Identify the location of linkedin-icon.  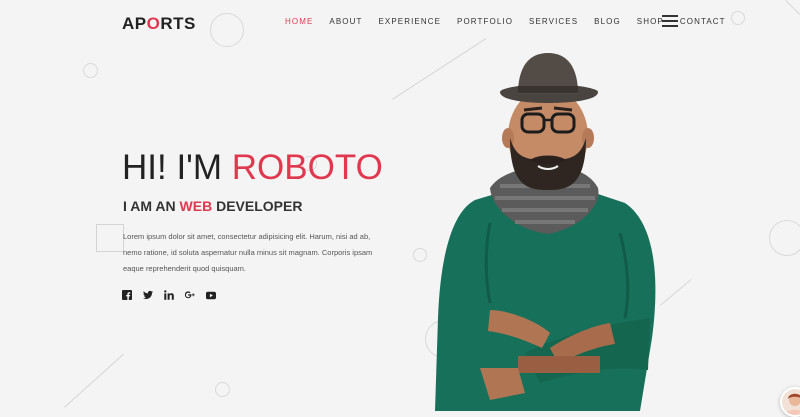
(169, 295).